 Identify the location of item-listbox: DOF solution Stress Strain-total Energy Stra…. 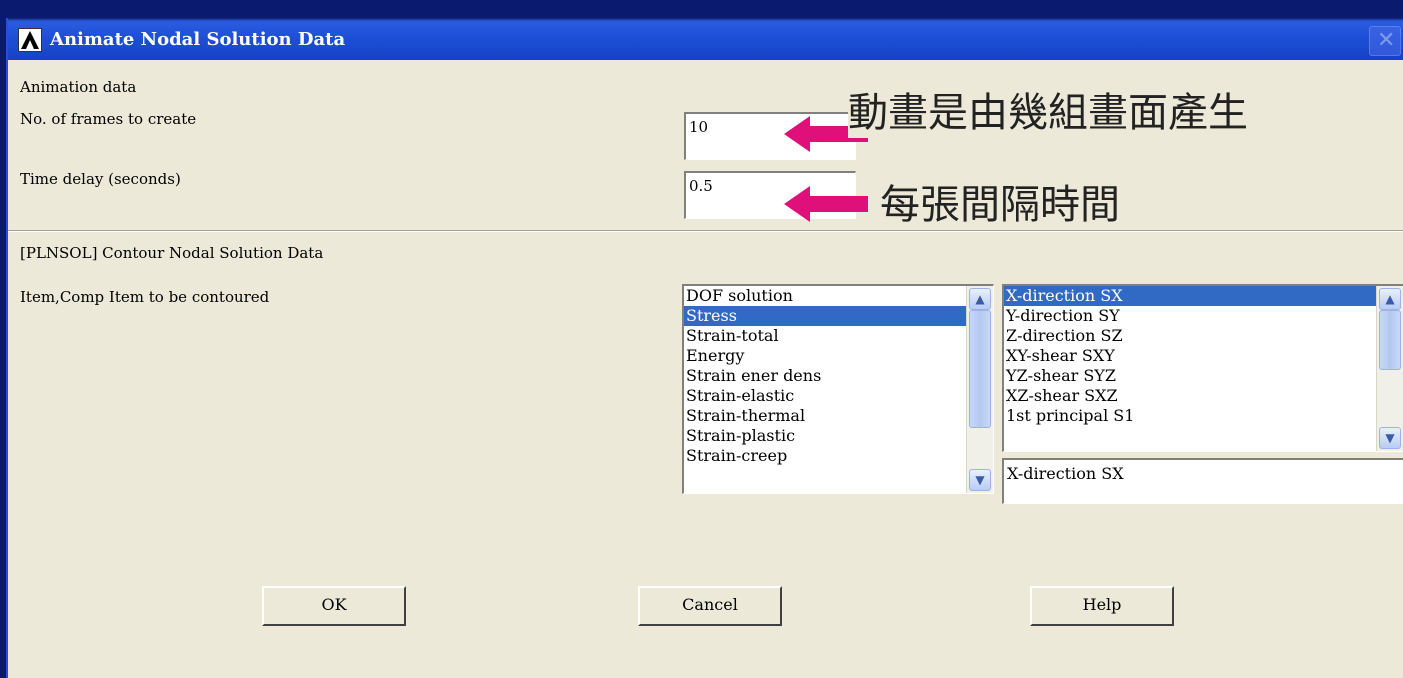
(838, 389).